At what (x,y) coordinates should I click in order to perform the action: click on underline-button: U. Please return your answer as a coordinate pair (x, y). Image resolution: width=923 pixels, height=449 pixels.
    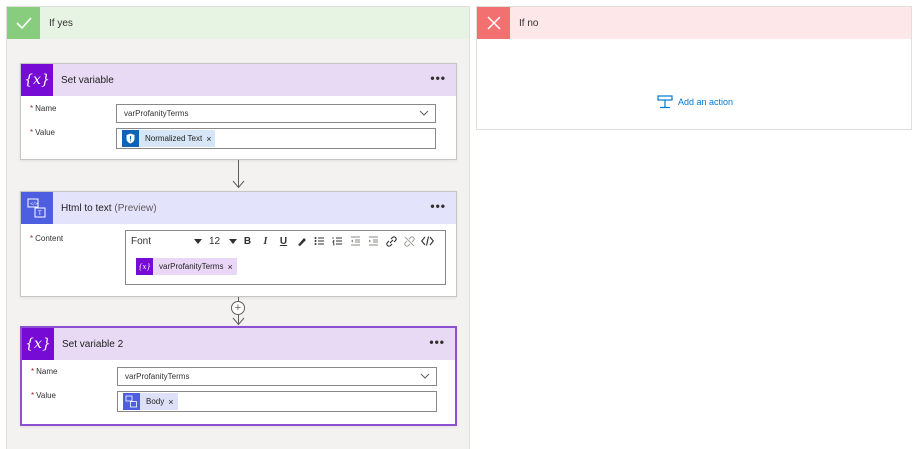
    Looking at the image, I should click on (283, 241).